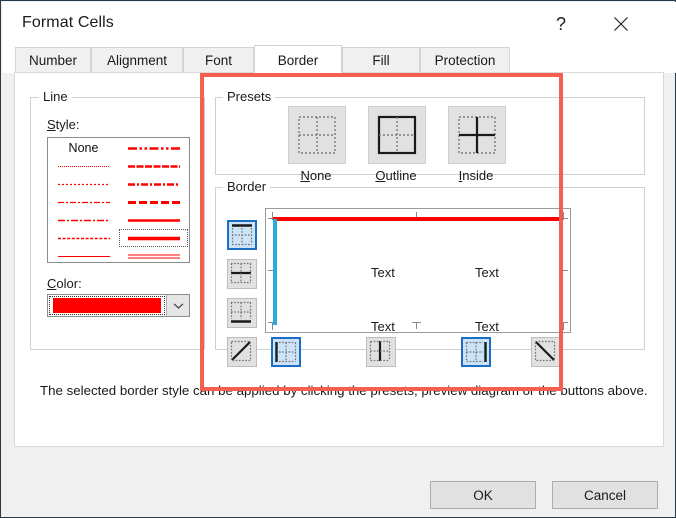 The width and height of the screenshot is (676, 518). I want to click on style-label-rest: tyle:, so click(67, 124).